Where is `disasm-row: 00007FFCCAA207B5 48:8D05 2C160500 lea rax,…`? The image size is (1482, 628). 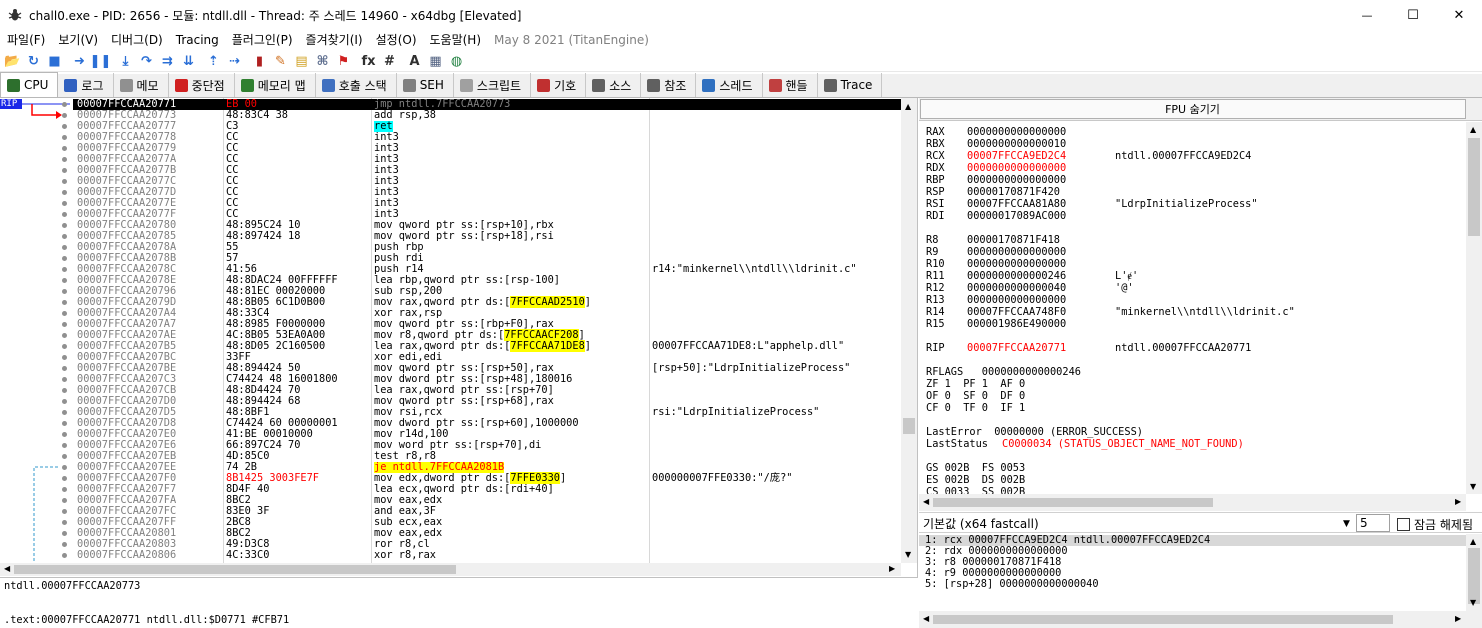
disasm-row: 00007FFCCAA207B5 48:8D05 2C160500 lea rax,… is located at coordinates (487, 346).